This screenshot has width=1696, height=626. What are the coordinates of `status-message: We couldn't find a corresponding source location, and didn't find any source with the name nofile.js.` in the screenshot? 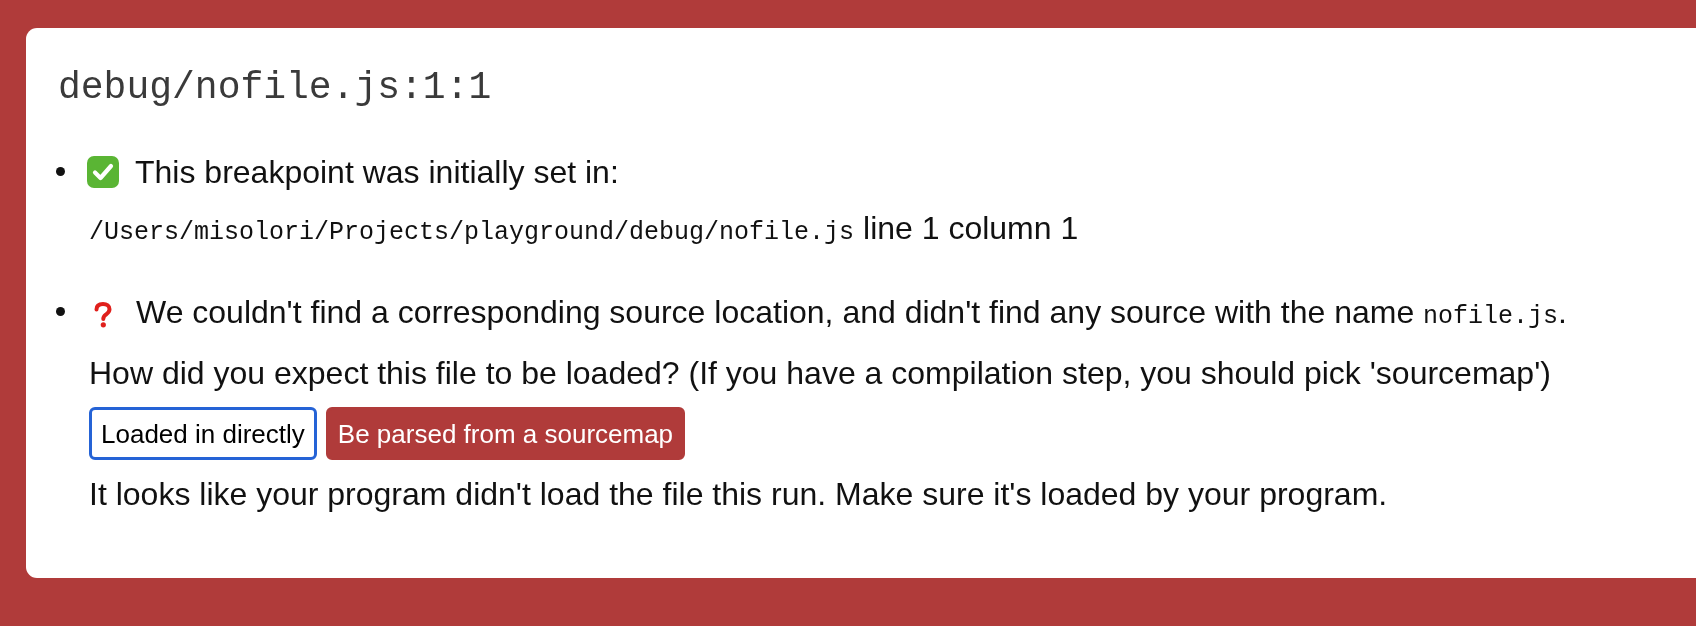 It's located at (851, 313).